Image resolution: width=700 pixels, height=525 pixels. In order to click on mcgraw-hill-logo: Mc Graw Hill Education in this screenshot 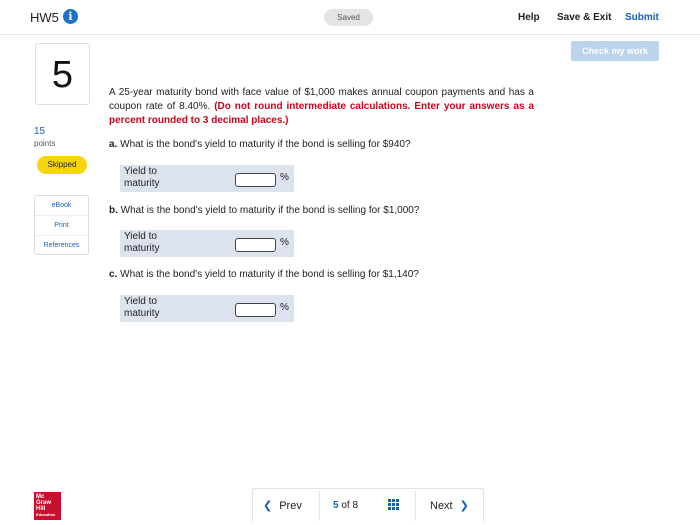, I will do `click(47, 506)`.